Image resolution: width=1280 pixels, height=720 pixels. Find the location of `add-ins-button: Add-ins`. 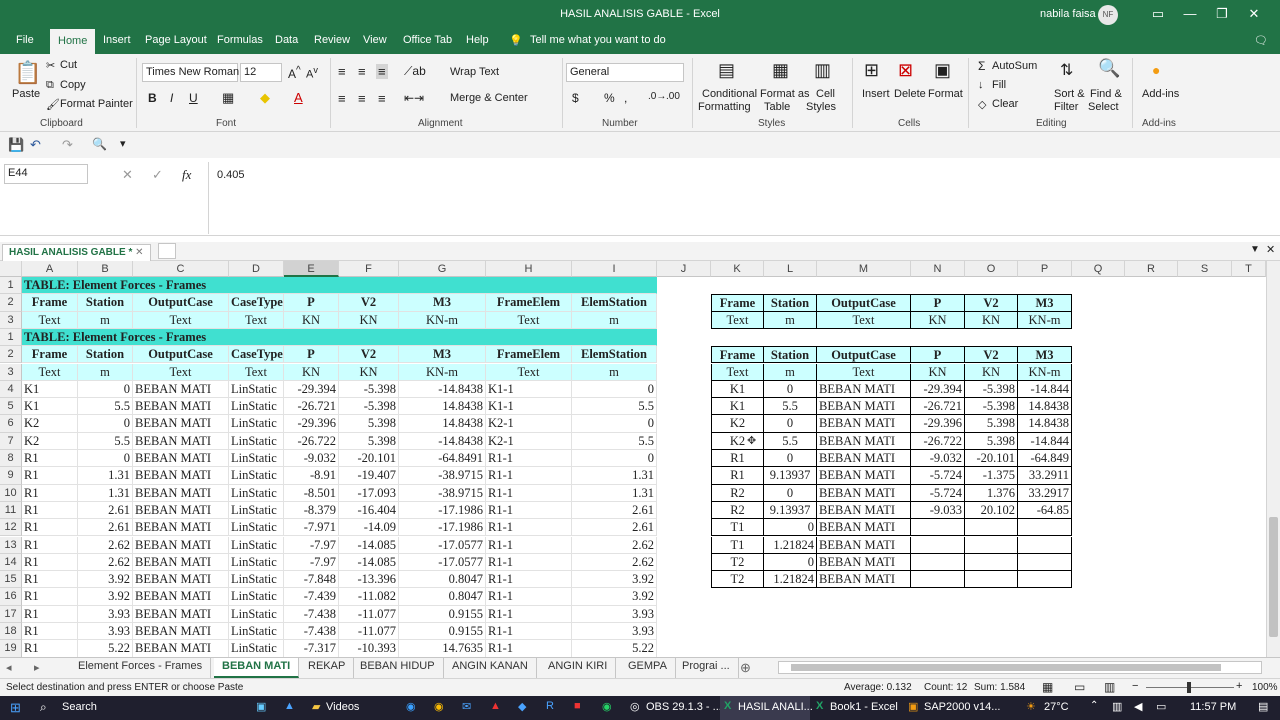

add-ins-button: Add-ins is located at coordinates (1160, 94).